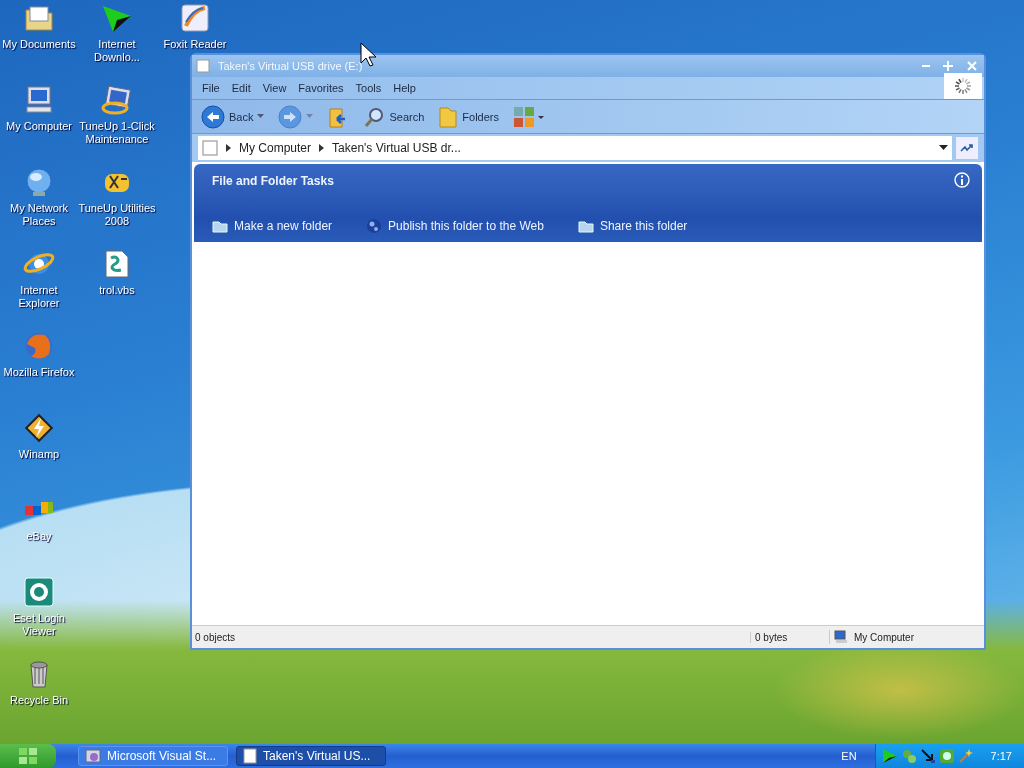 The height and width of the screenshot is (768, 1024). What do you see at coordinates (93, 756) in the screenshot?
I see `app-icon` at bounding box center [93, 756].